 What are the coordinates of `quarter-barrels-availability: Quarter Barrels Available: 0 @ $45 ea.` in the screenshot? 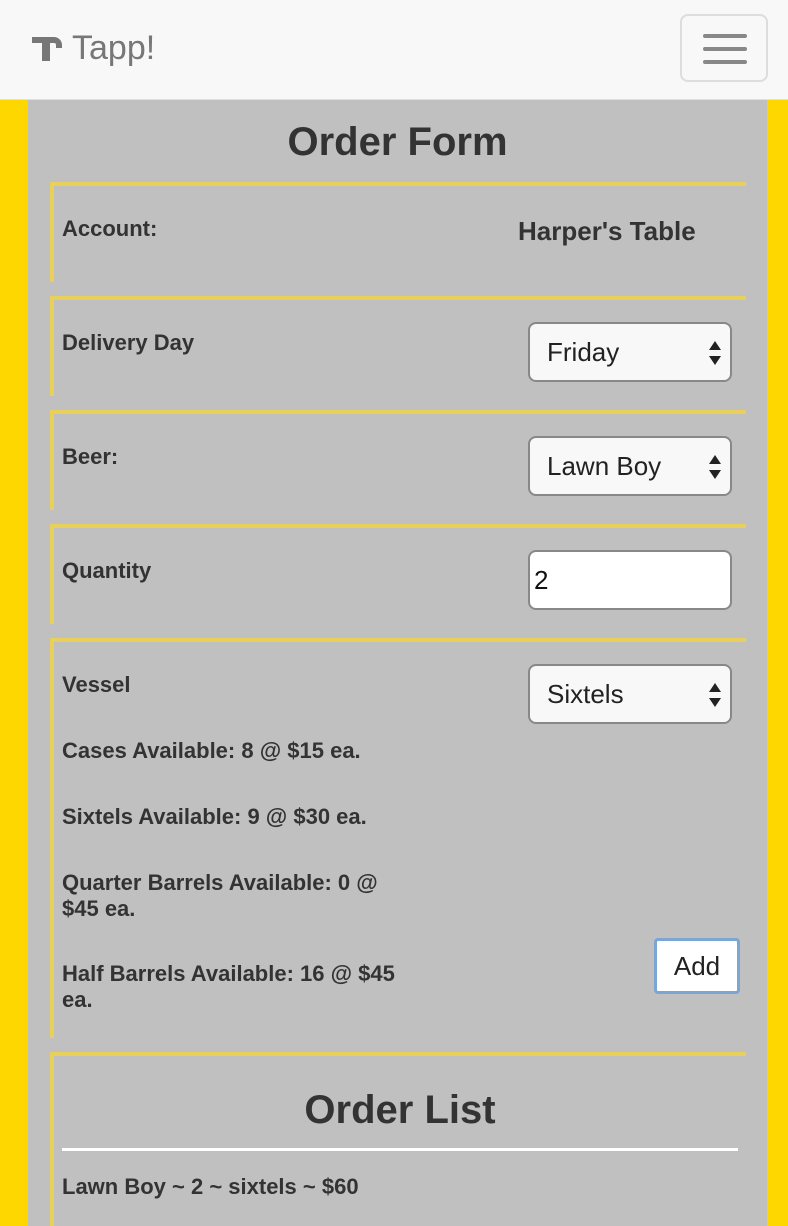 It's located at (220, 895).